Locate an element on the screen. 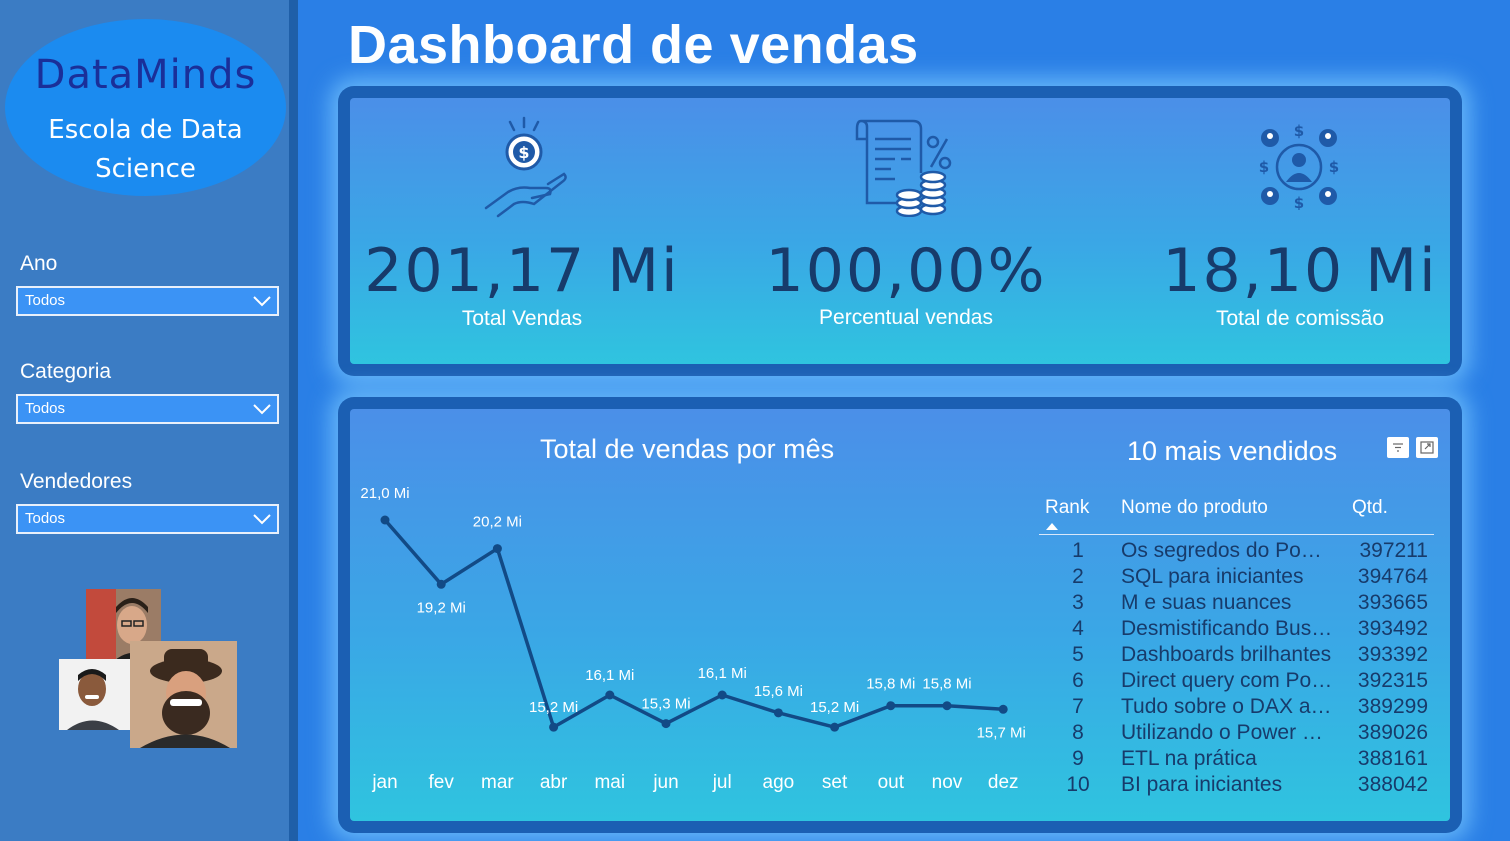 This screenshot has height=841, width=1510. rank-cell: 3 is located at coordinates (1078, 602).